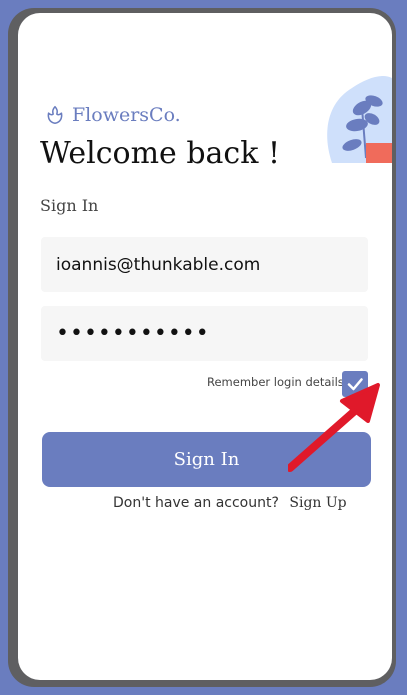 The width and height of the screenshot is (407, 695). I want to click on signup-row: Don't have an account? Sign Up, so click(230, 503).